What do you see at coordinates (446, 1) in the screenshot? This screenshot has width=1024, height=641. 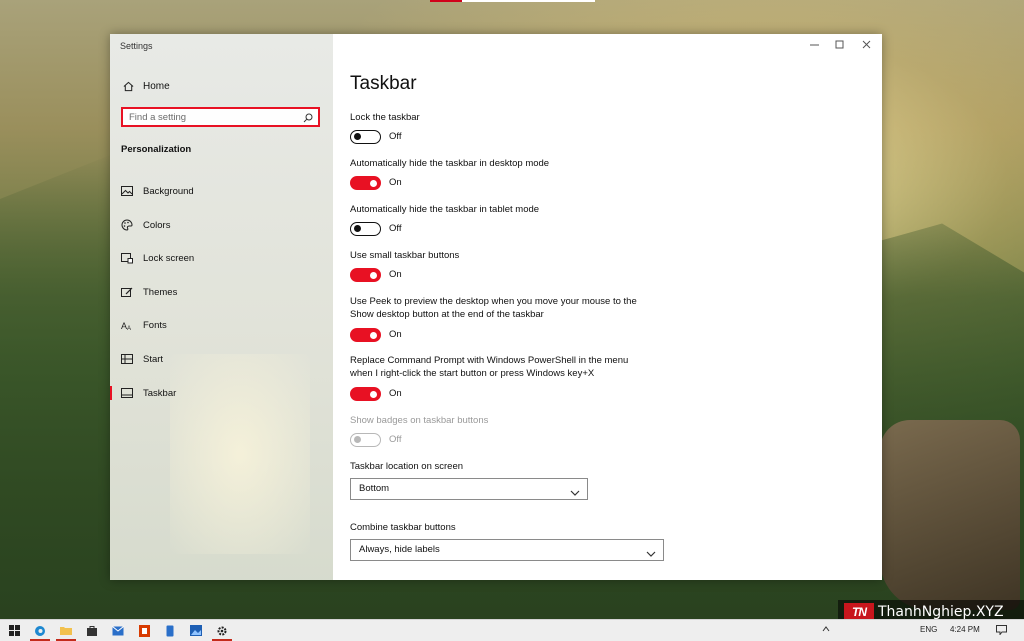 I see `top-progress-accent` at bounding box center [446, 1].